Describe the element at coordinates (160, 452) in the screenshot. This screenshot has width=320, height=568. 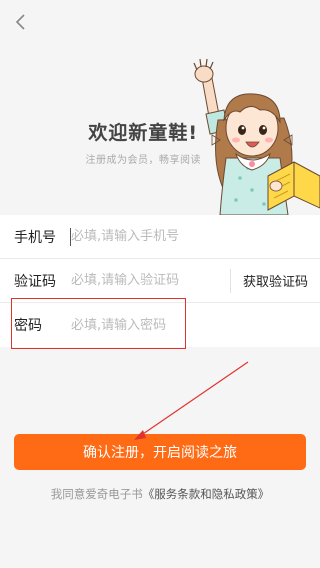
I see `register-submit-button: 确认注册，开启阅读之旅` at that location.